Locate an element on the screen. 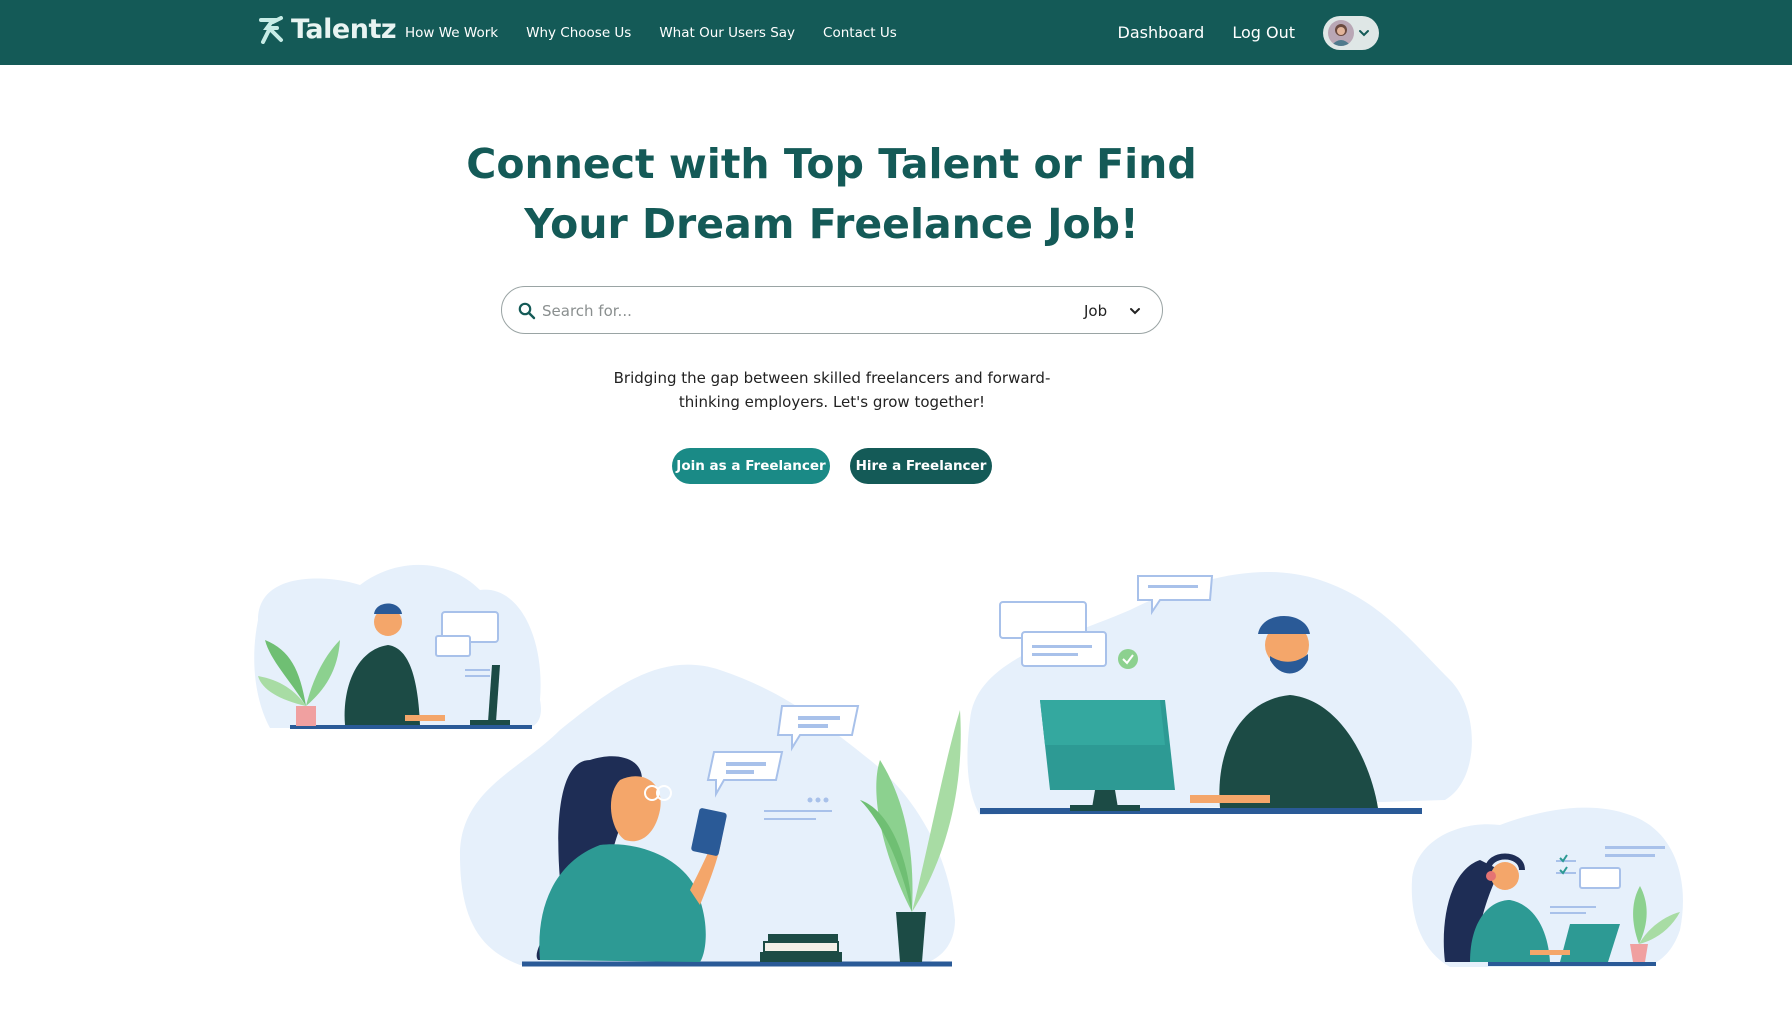 The width and height of the screenshot is (1792, 1024). illustration-man-at-desk is located at coordinates (397, 646).